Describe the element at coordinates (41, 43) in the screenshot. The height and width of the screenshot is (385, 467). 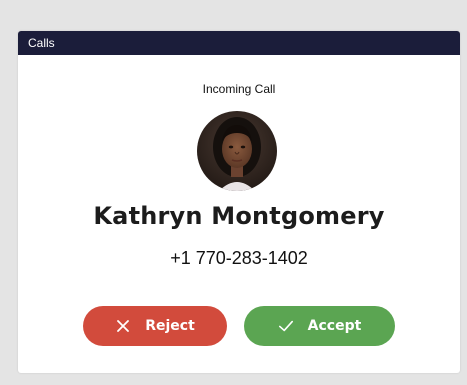
I see `window-title: Calls` at that location.